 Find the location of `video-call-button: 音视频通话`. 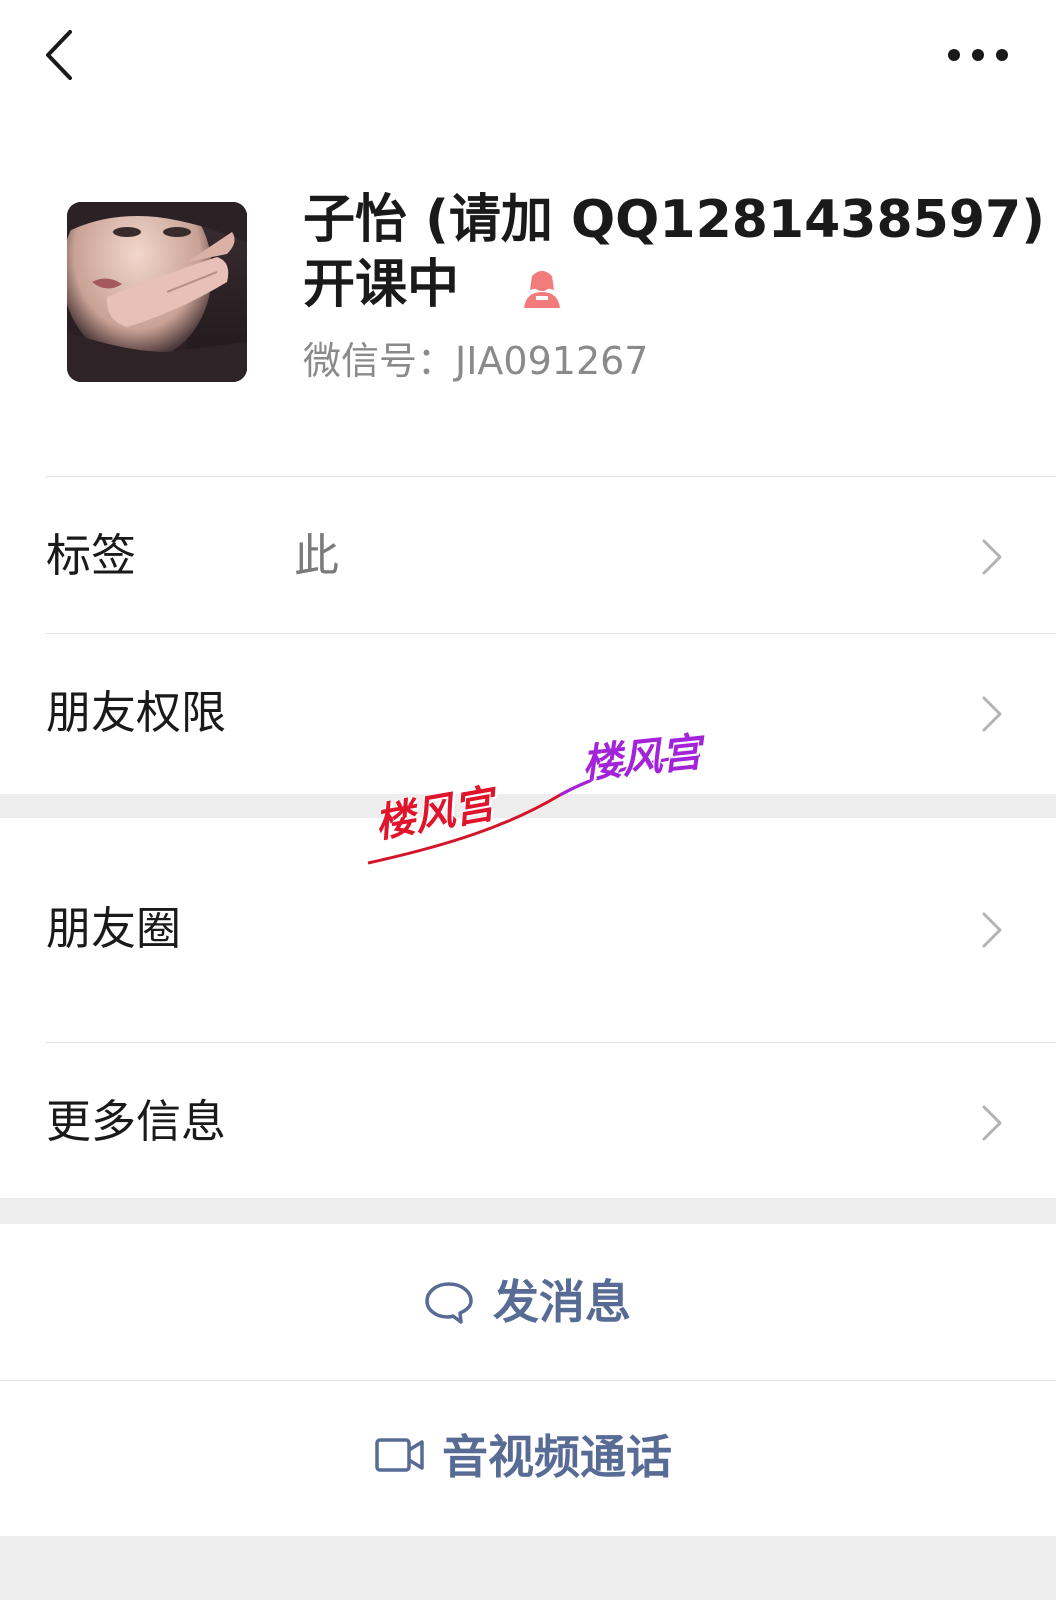

video-call-button: 音视频通话 is located at coordinates (528, 1459).